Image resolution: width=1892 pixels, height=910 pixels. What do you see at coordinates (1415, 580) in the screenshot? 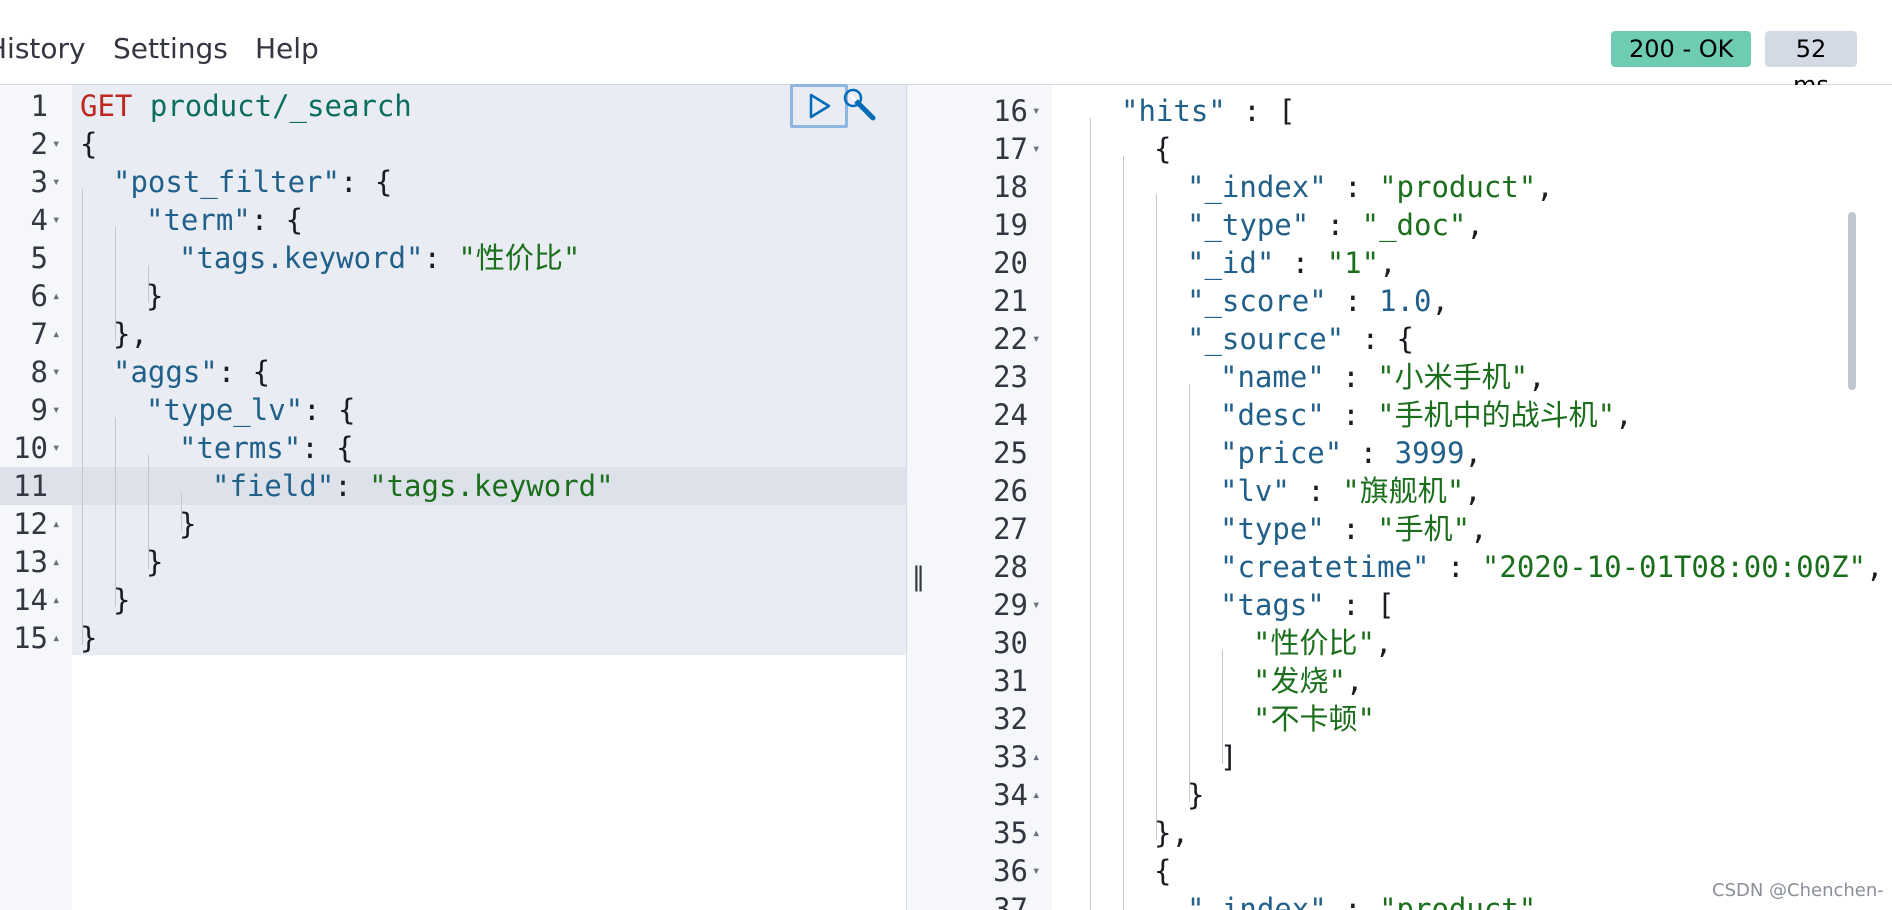
I see `response-line: 28 "createtime" : "2020-10-01T08:00:00Z",` at bounding box center [1415, 580].